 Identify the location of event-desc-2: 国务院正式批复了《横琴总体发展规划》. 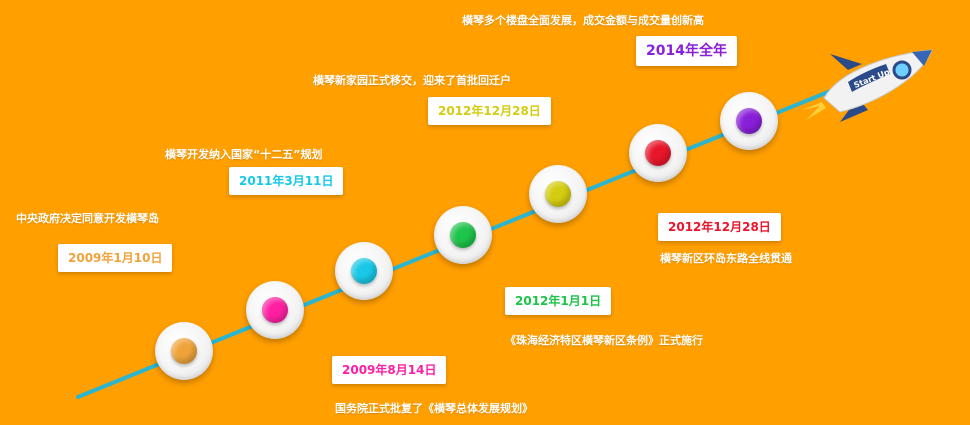
(434, 408).